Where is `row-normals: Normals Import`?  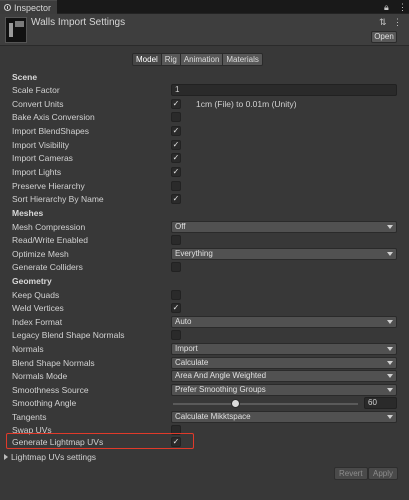 row-normals: Normals Import is located at coordinates (204, 349).